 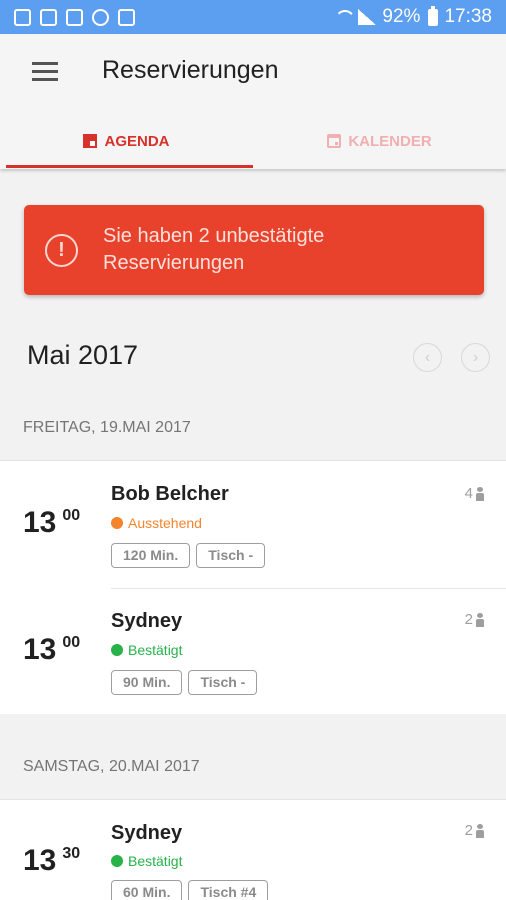 What do you see at coordinates (52, 860) in the screenshot?
I see `reservation-time: 13 30` at bounding box center [52, 860].